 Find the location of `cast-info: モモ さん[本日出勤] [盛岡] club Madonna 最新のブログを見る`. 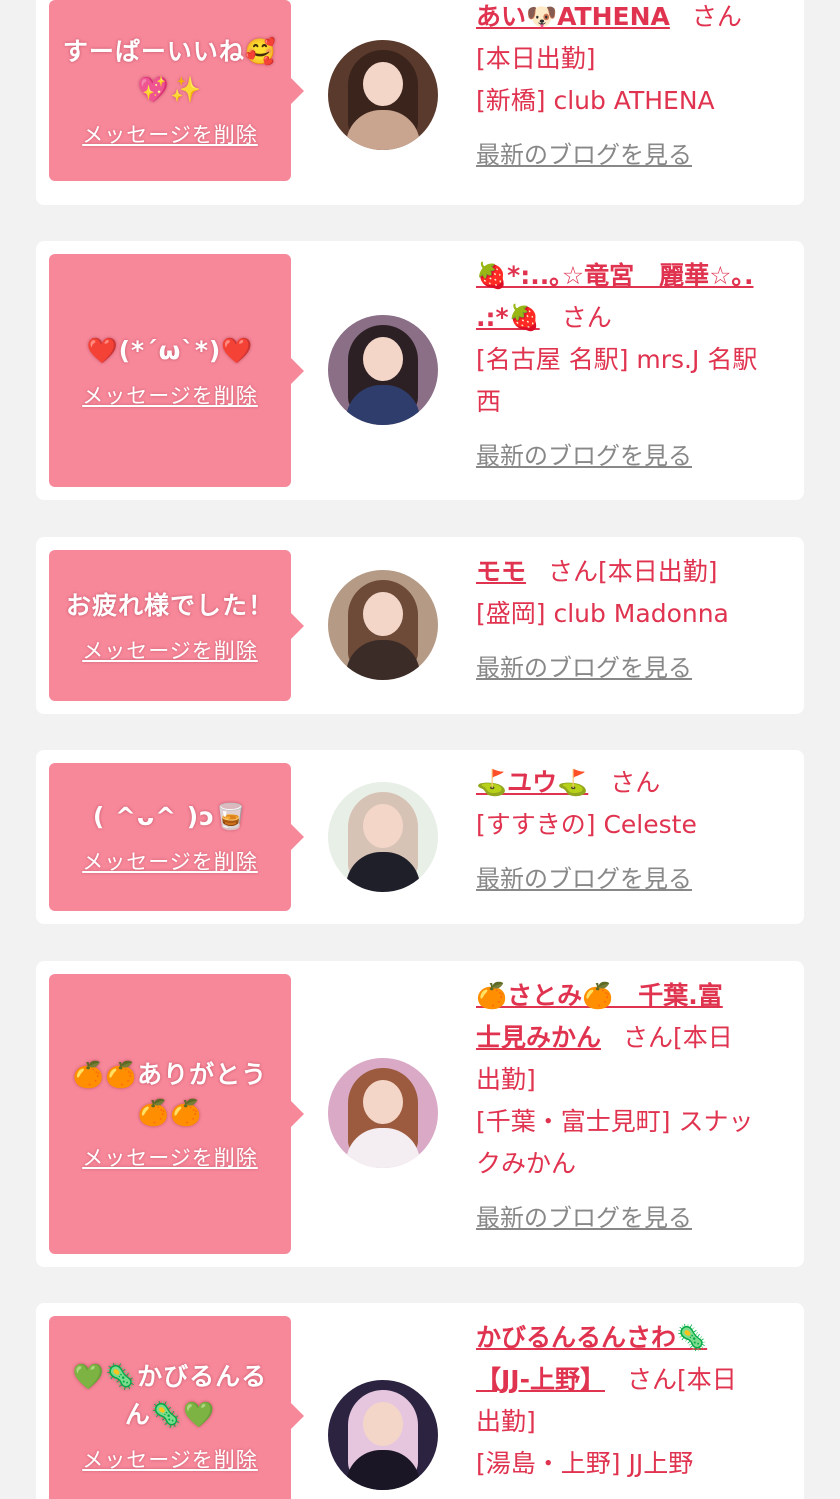

cast-info: モモ さん[本日出勤] [盛岡] club Madonna 最新のブログを見る is located at coordinates (636, 620).